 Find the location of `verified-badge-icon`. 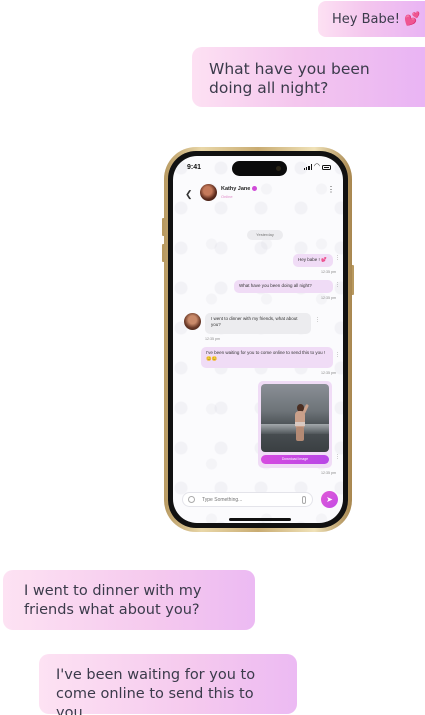

verified-badge-icon is located at coordinates (255, 189).